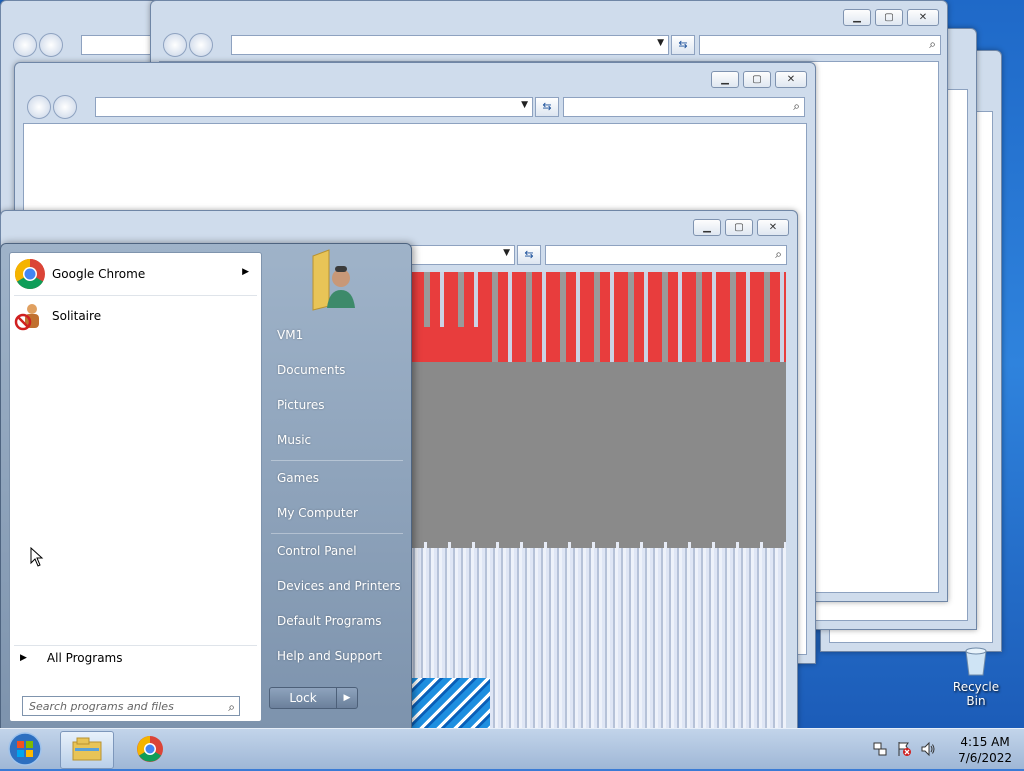 The image size is (1024, 771). Describe the element at coordinates (880, 749) in the screenshot. I see `network-icon` at that location.